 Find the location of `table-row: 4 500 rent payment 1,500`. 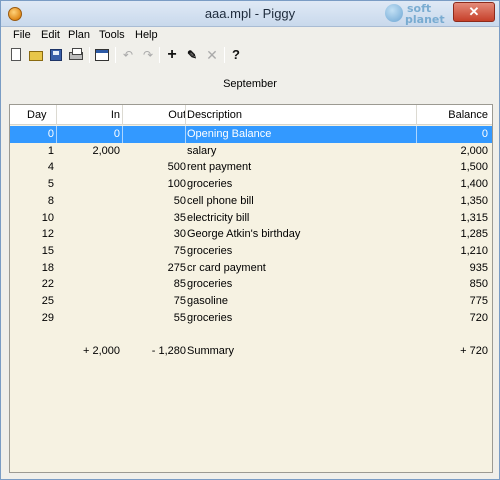

table-row: 4 500 rent payment 1,500 is located at coordinates (251, 167).